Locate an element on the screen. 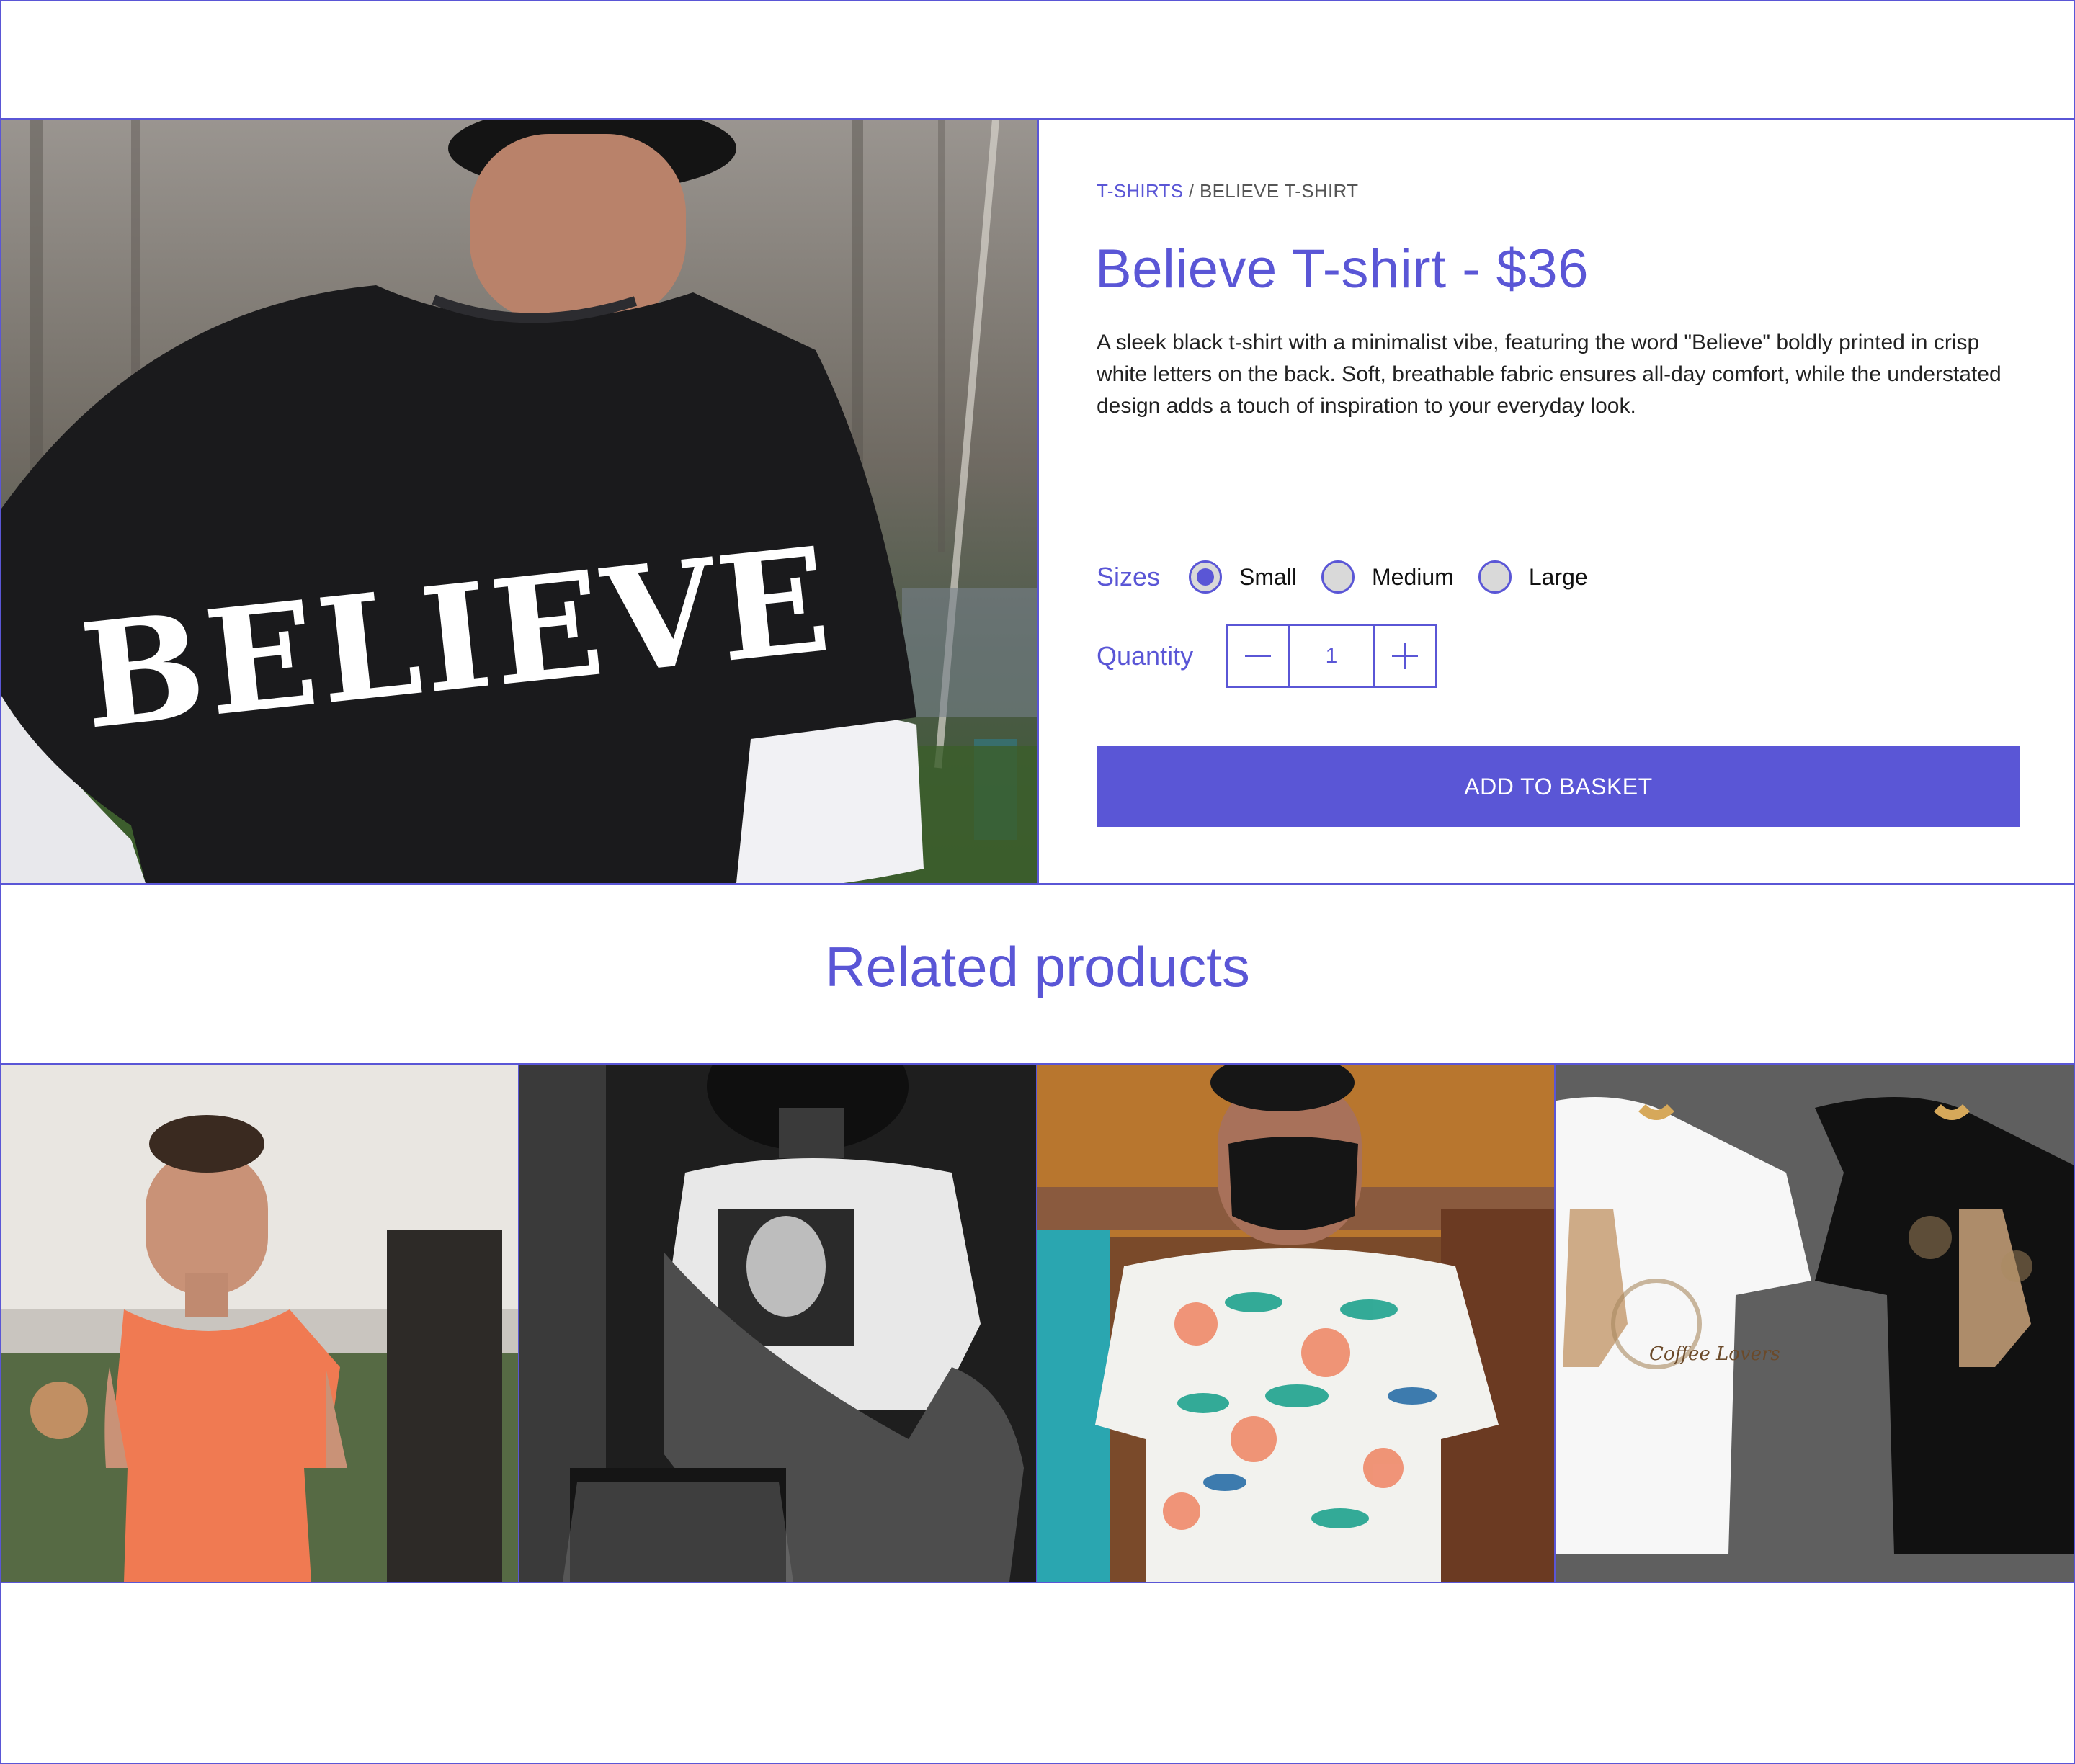 Image resolution: width=2075 pixels, height=1764 pixels. size-option-large: Large is located at coordinates (1533, 577).